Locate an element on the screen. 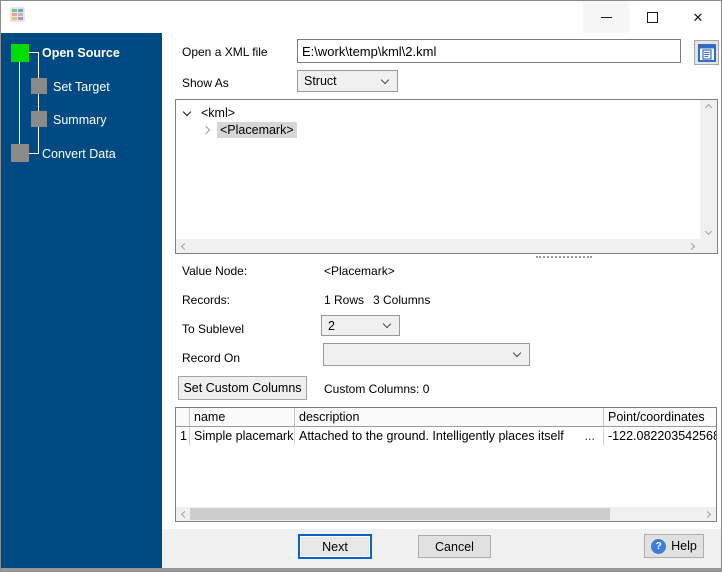  records-label: Records: is located at coordinates (206, 300).